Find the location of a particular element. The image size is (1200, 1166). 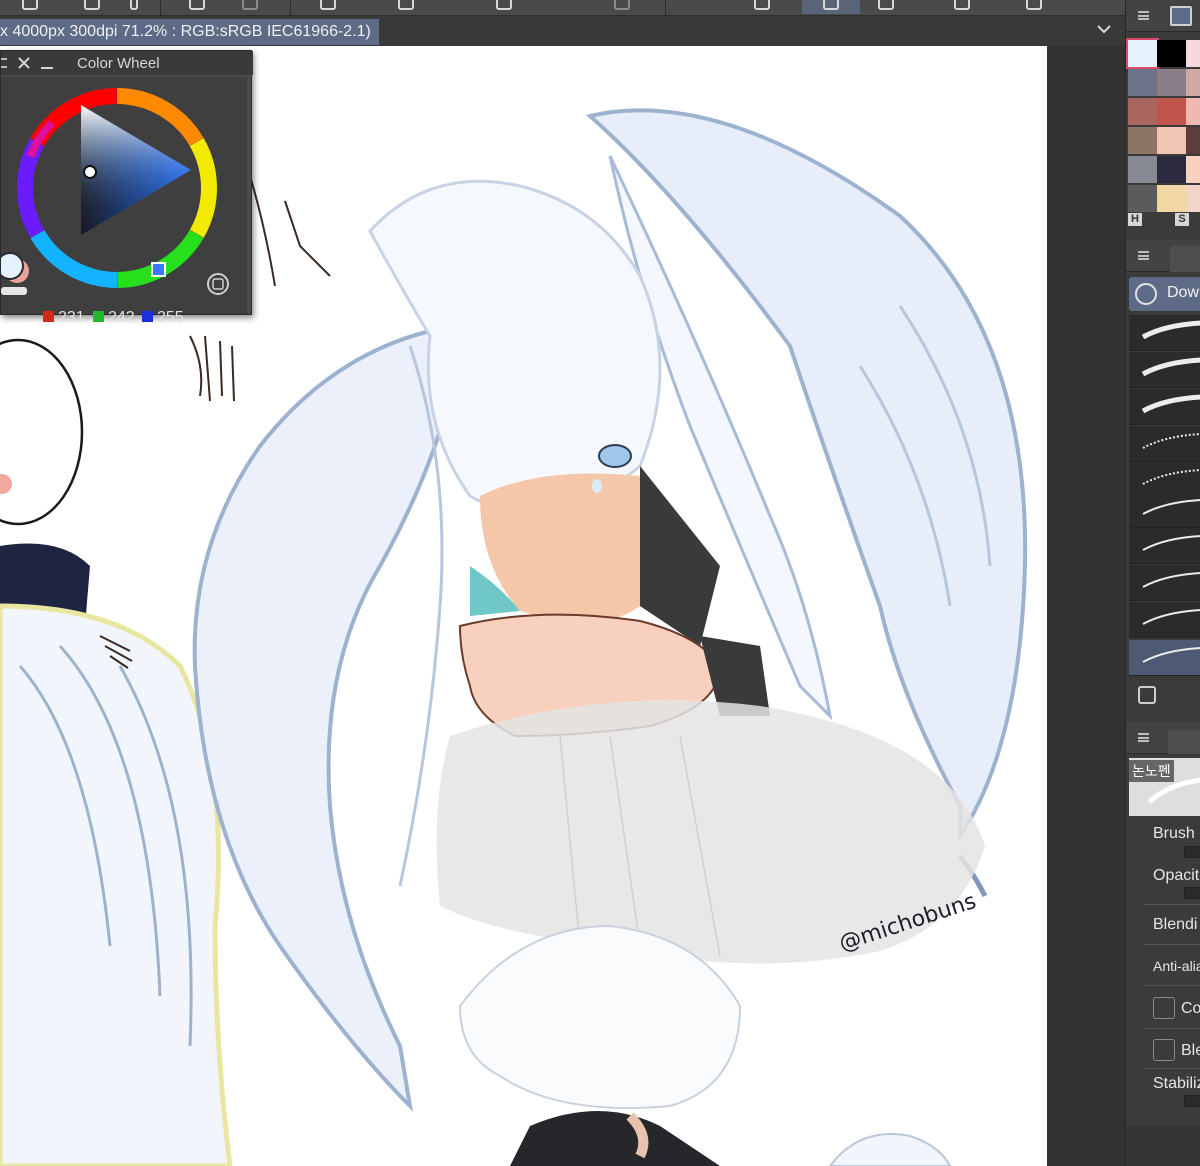

toolbar-button-select is located at coordinates (622, 7).